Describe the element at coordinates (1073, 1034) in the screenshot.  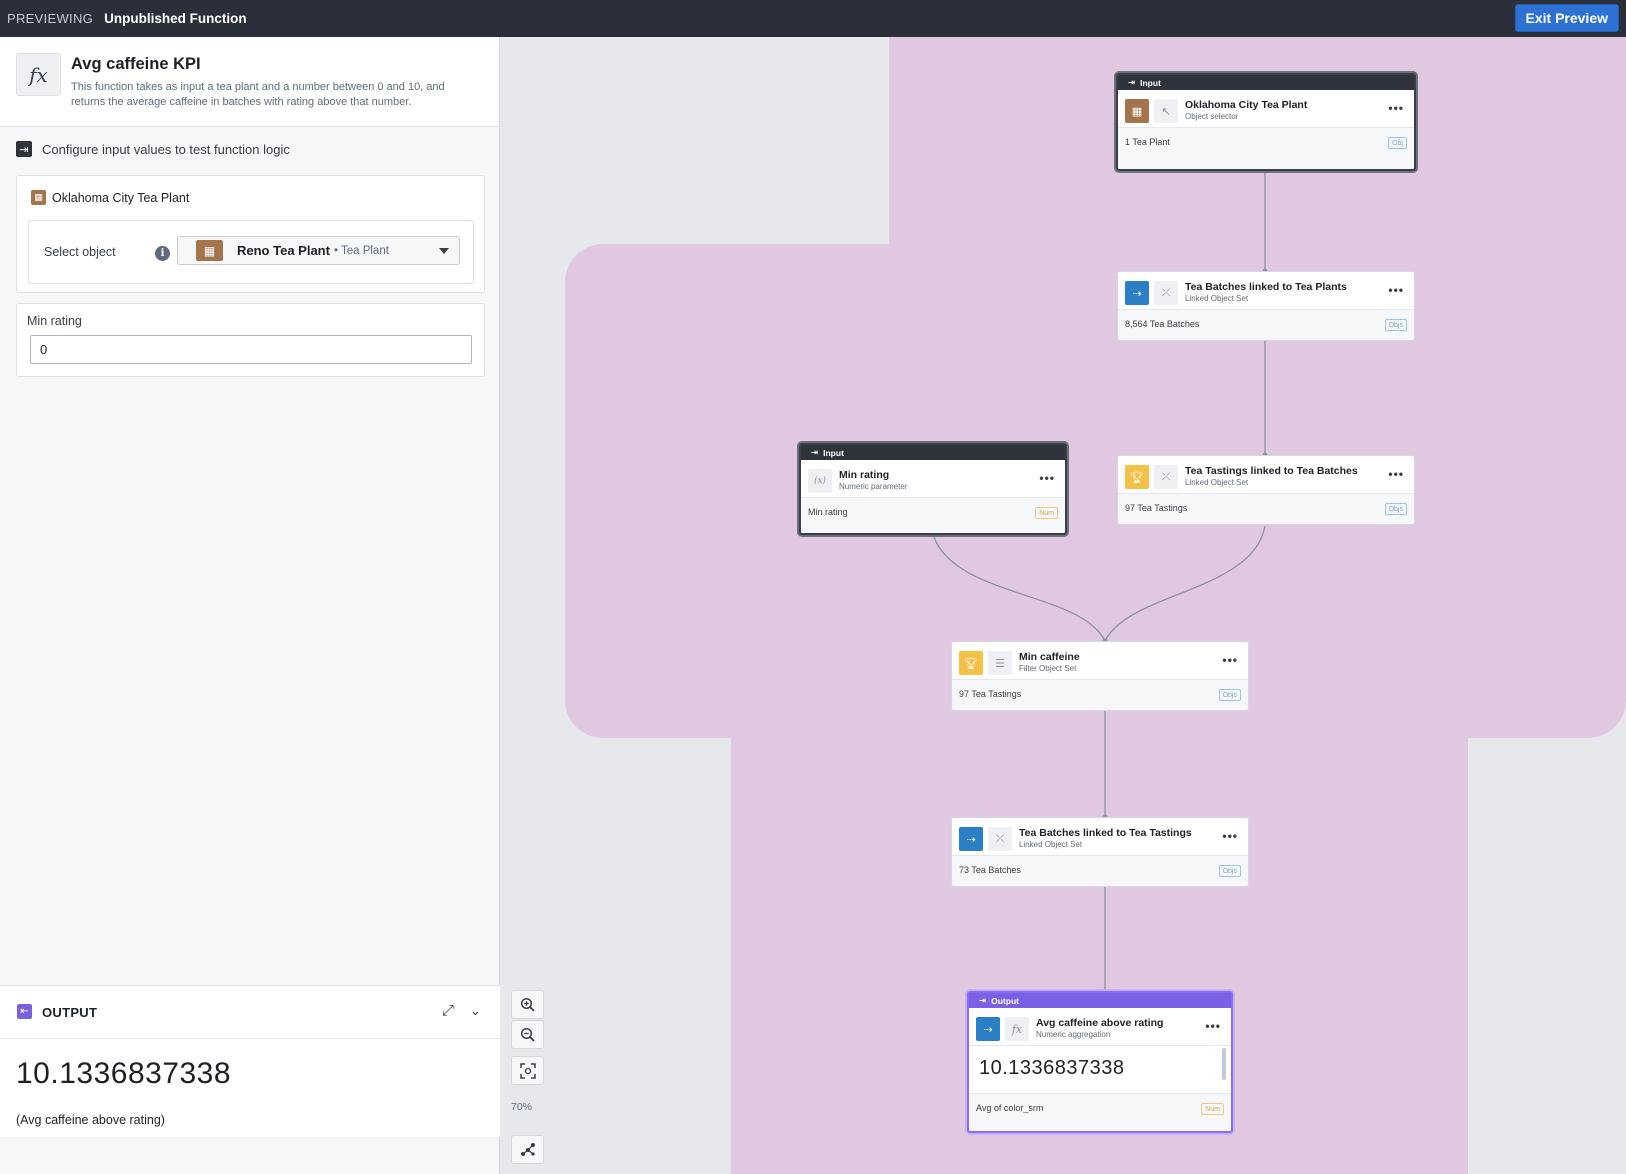
I see `node-subtitle: Numeric aggregation` at that location.